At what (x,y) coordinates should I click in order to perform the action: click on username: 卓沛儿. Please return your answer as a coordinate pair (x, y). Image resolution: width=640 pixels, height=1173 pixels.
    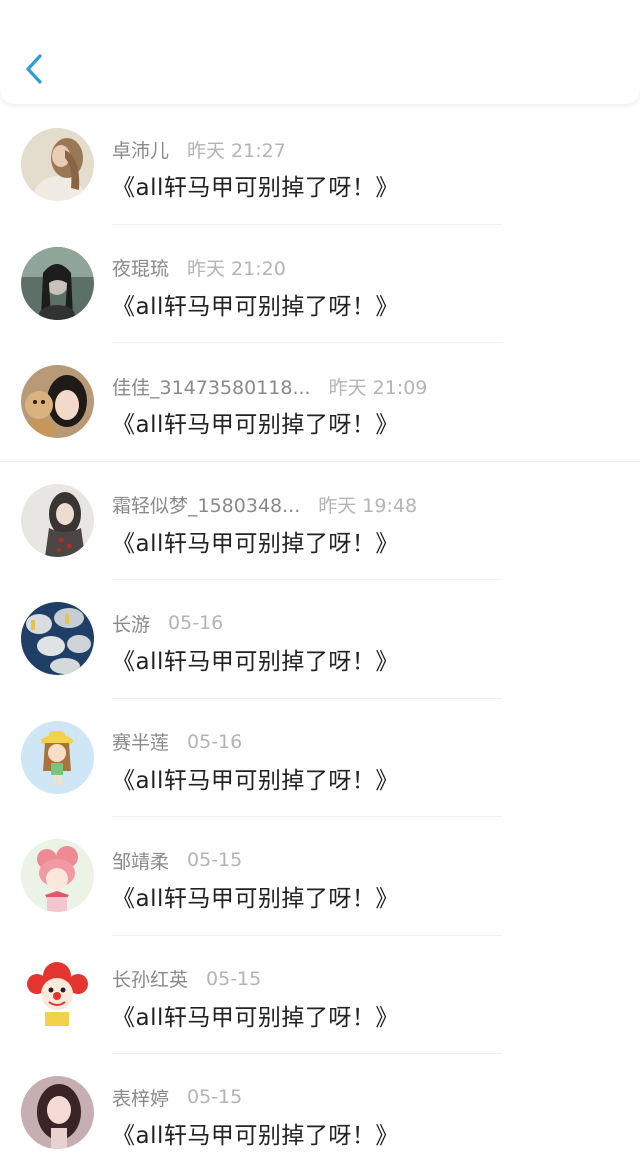
    Looking at the image, I should click on (140, 149).